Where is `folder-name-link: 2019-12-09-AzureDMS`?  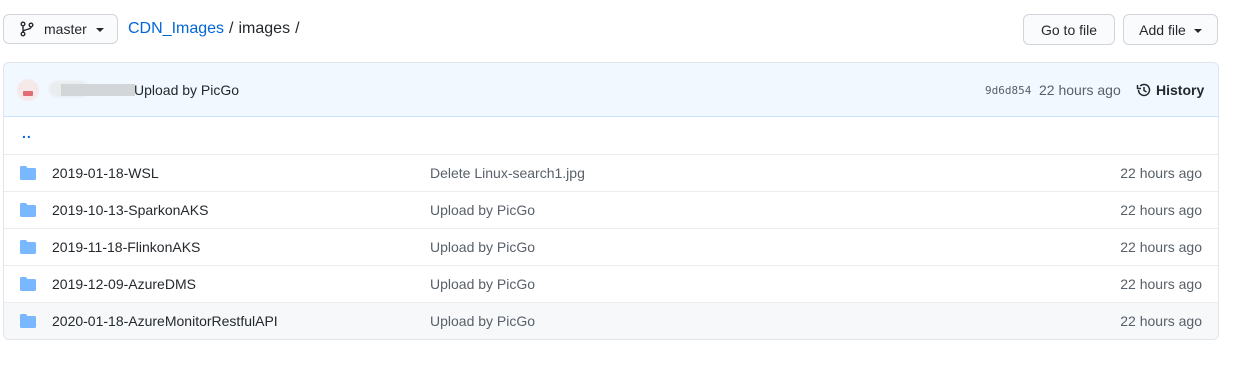
folder-name-link: 2019-12-09-AzureDMS is located at coordinates (124, 284).